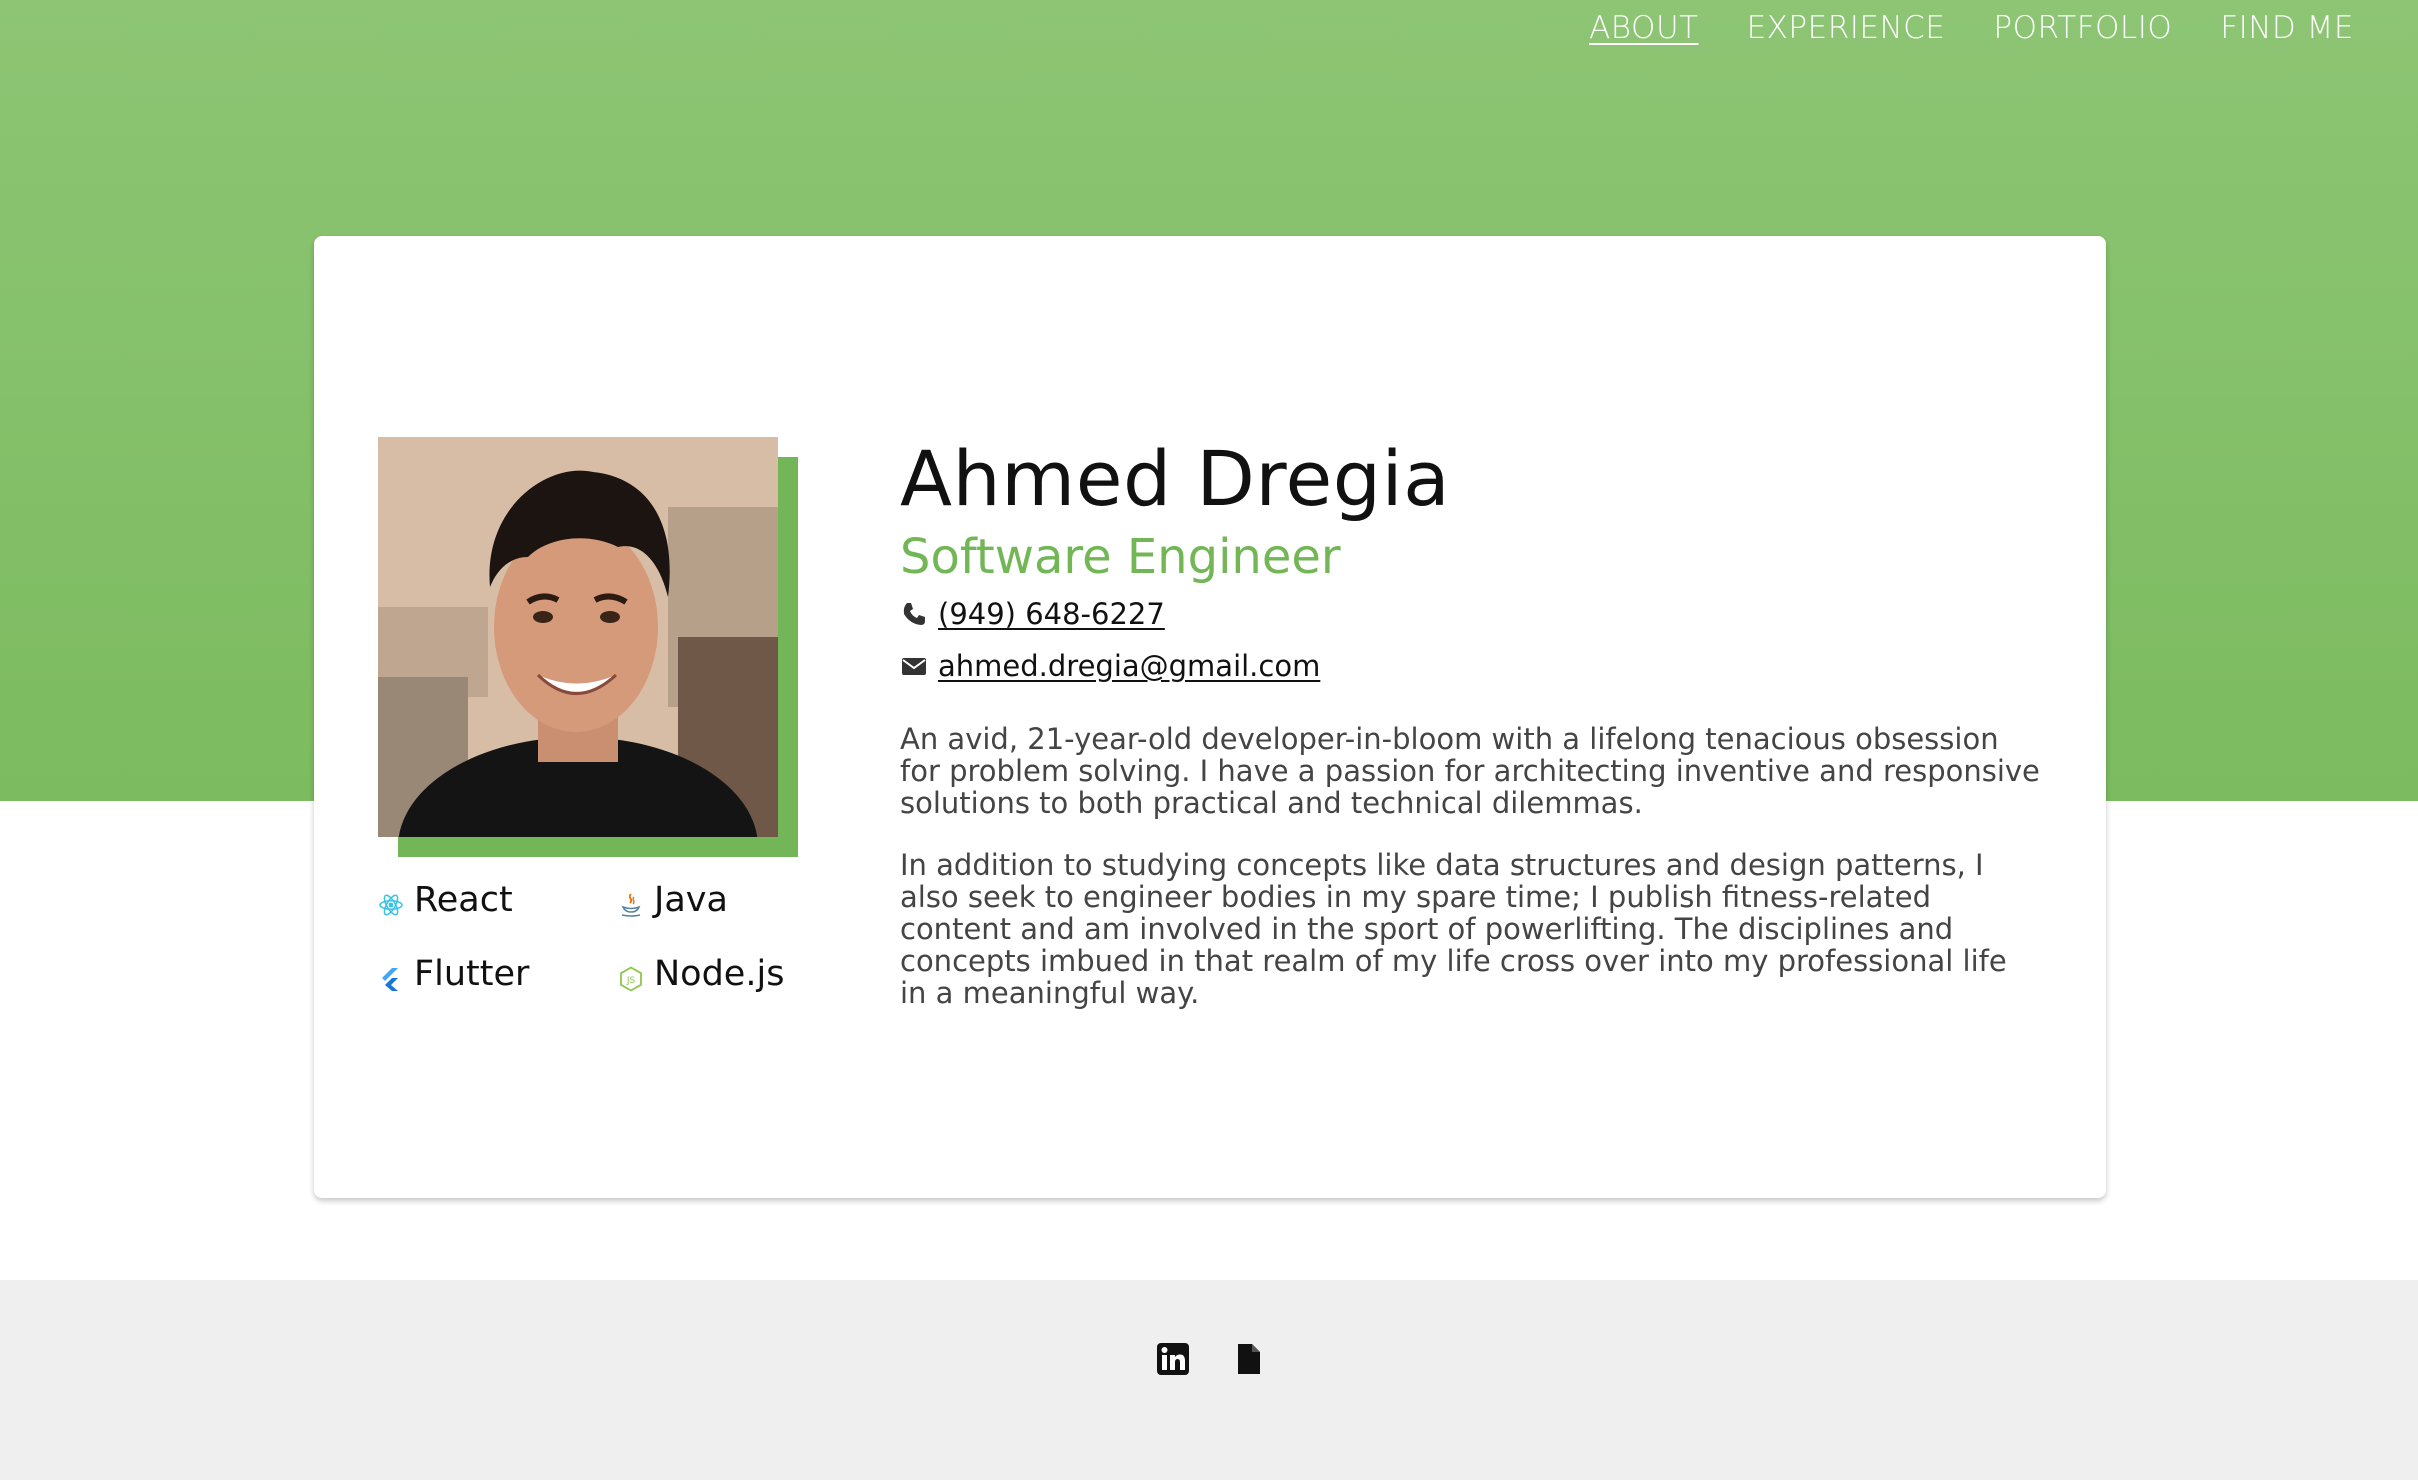 The height and width of the screenshot is (1480, 2418). What do you see at coordinates (2287, 28) in the screenshot?
I see `nav-find-me: FIND ME` at bounding box center [2287, 28].